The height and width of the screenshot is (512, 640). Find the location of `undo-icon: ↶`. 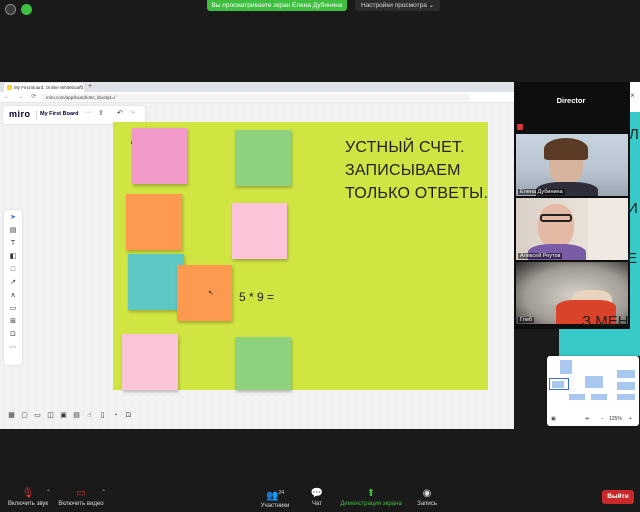

undo-icon: ↶ is located at coordinates (120, 113).